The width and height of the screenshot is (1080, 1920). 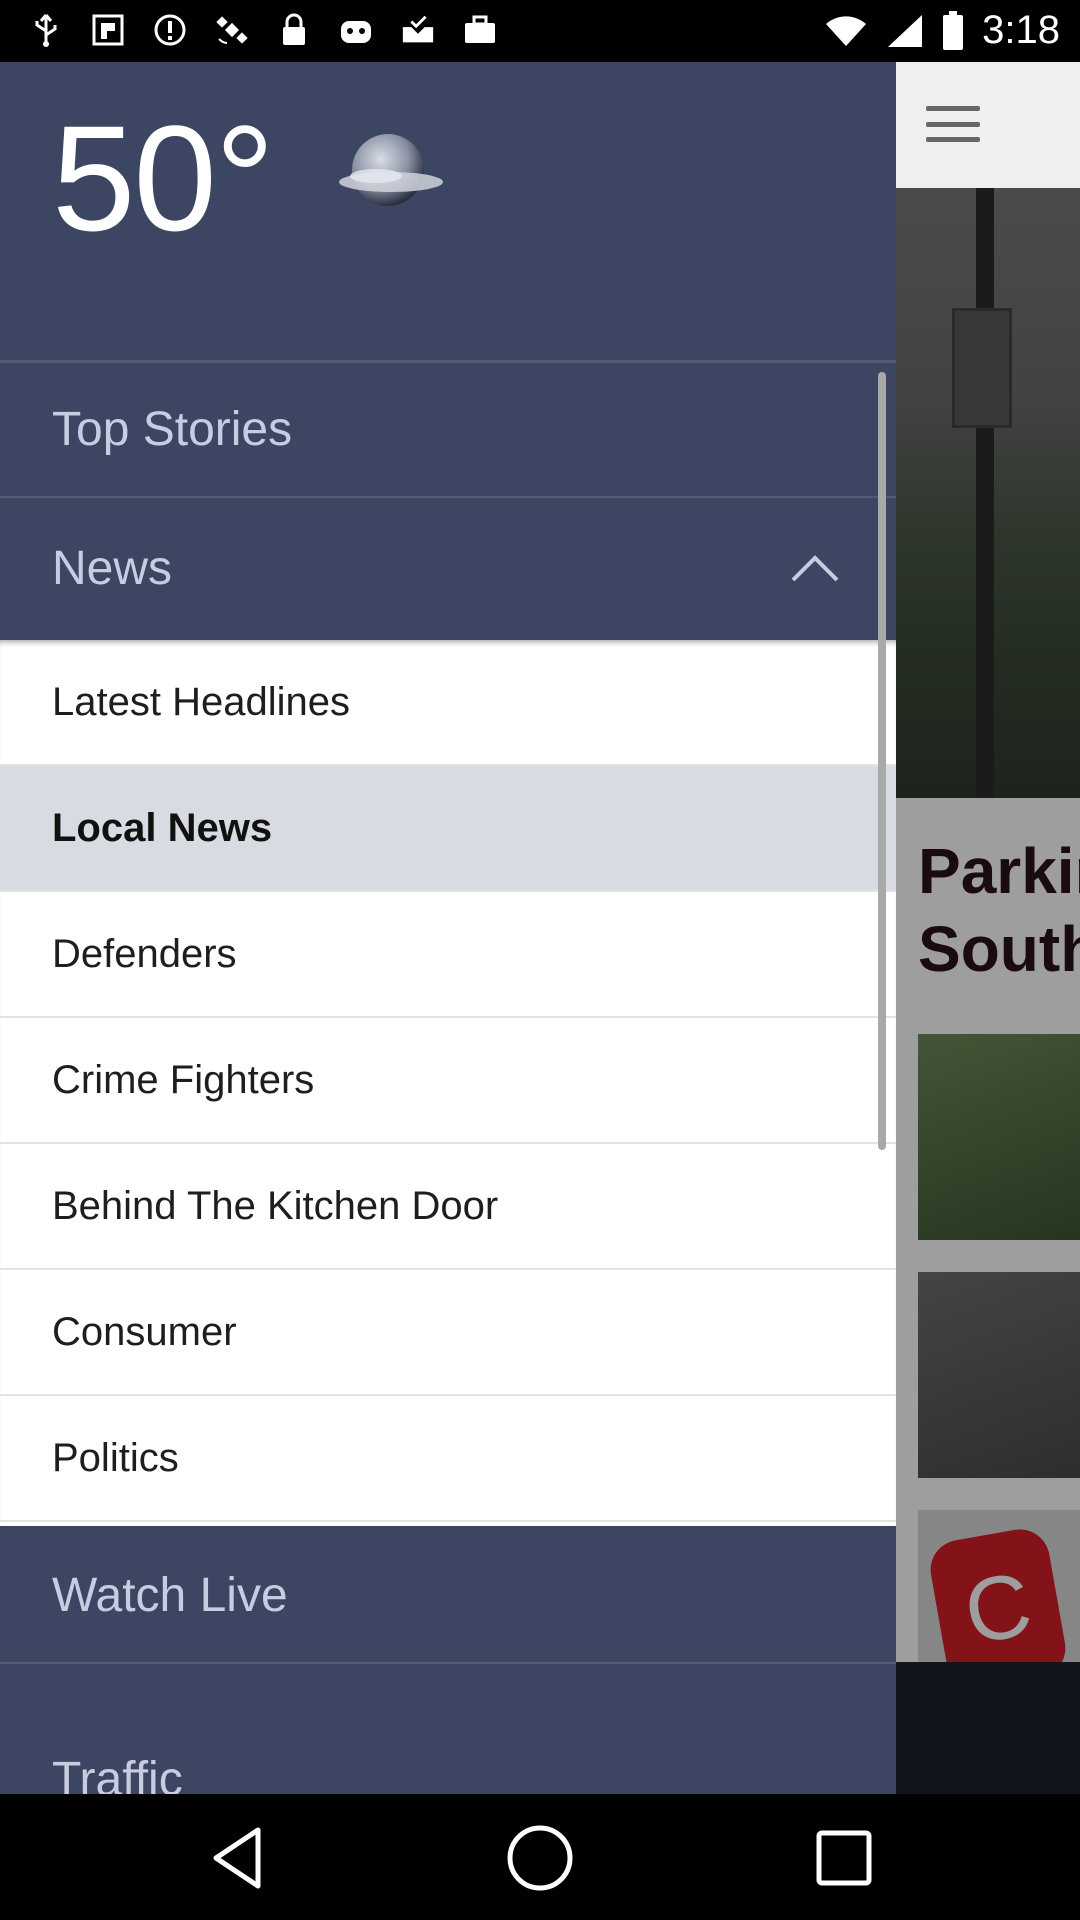 What do you see at coordinates (448, 1596) in the screenshot?
I see `nav-watch-live: Watch Live` at bounding box center [448, 1596].